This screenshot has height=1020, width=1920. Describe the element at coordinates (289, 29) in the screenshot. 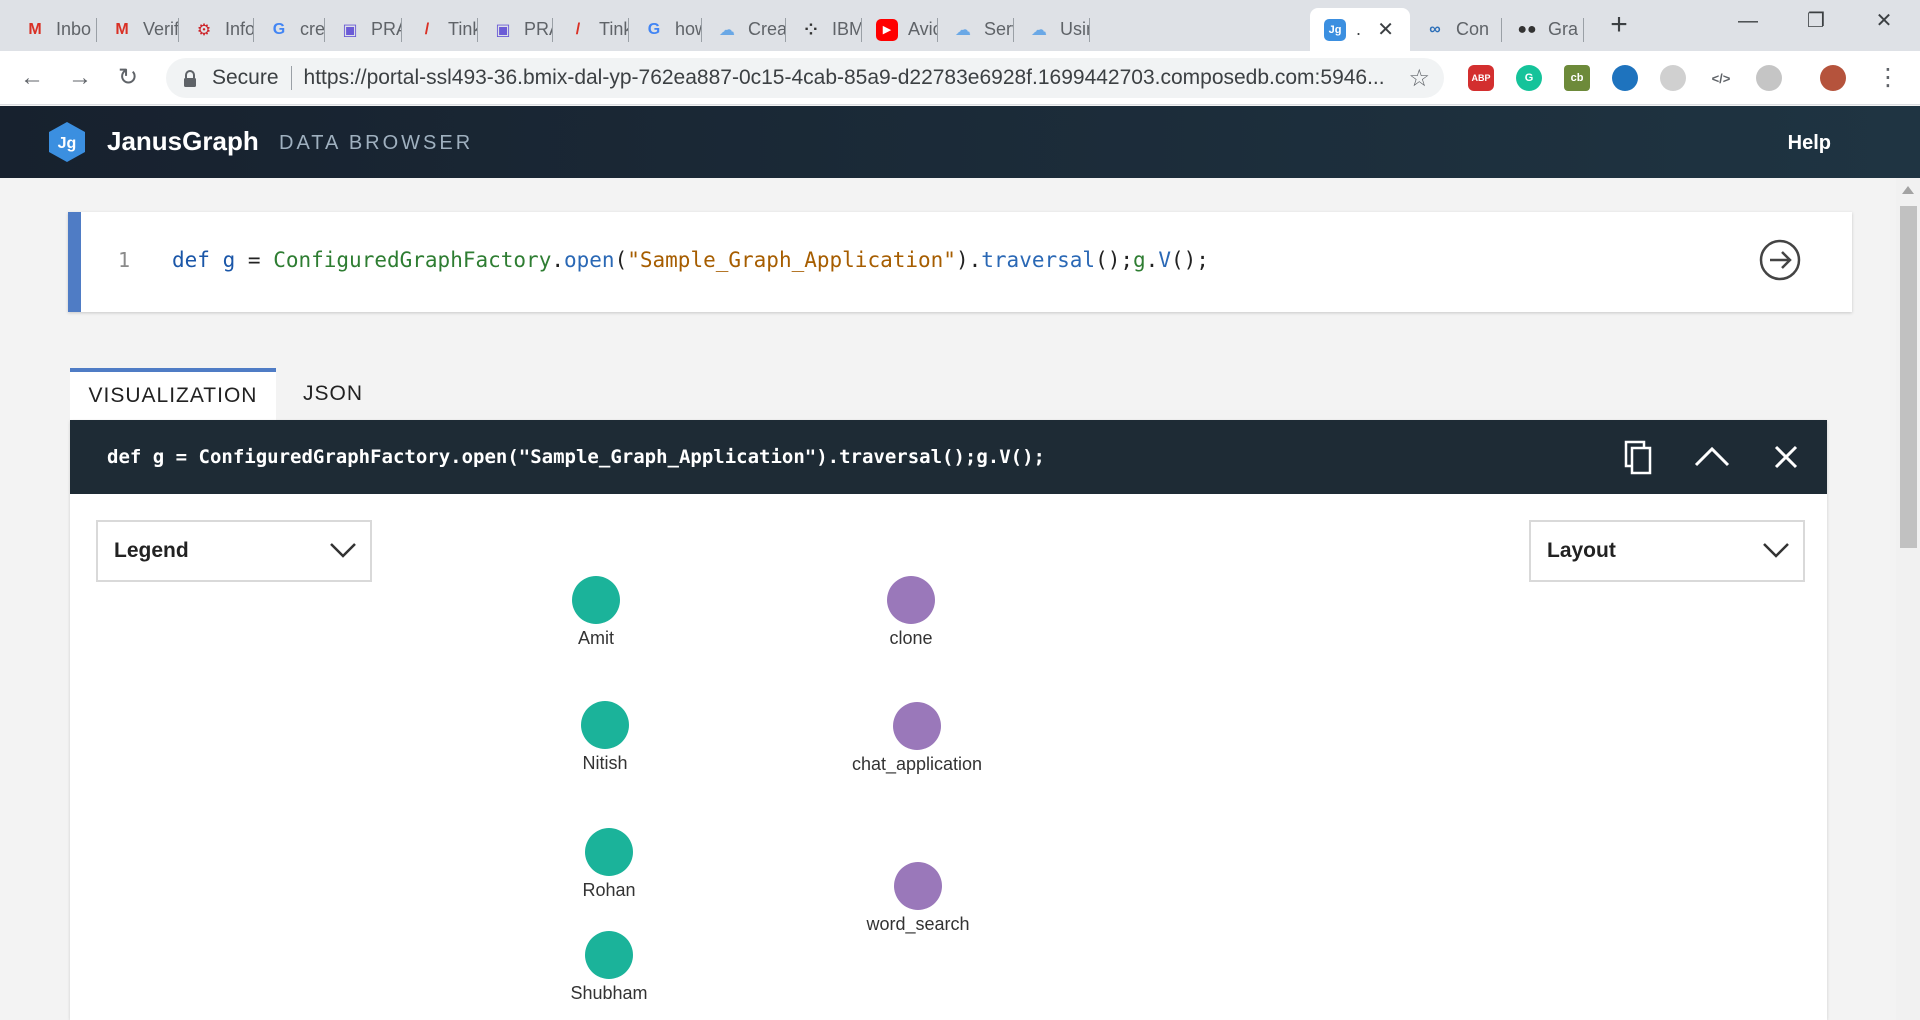

I see `browser-tab: Gcrea` at that location.